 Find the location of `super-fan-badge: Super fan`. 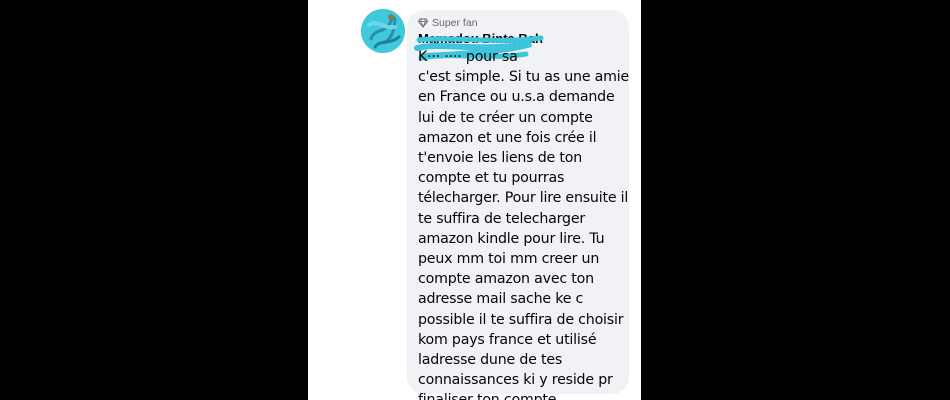

super-fan-badge: Super fan is located at coordinates (448, 23).